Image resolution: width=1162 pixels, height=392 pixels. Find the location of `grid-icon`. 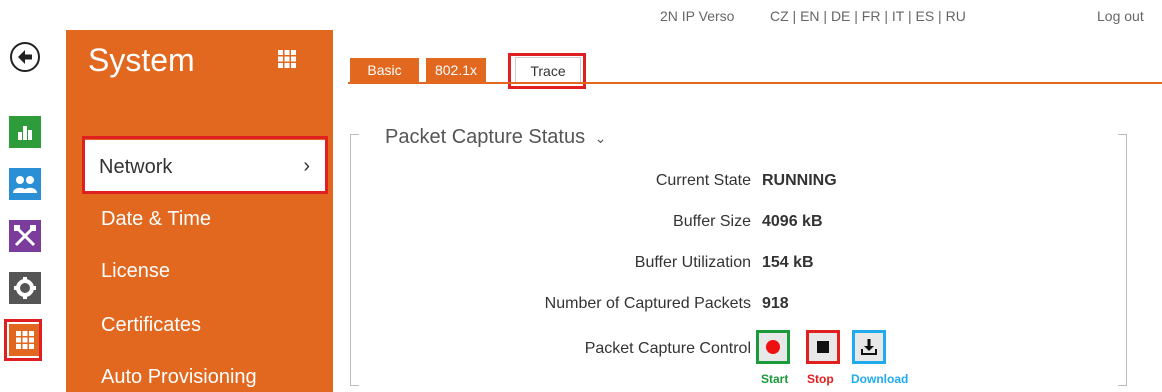

grid-icon is located at coordinates (287, 61).